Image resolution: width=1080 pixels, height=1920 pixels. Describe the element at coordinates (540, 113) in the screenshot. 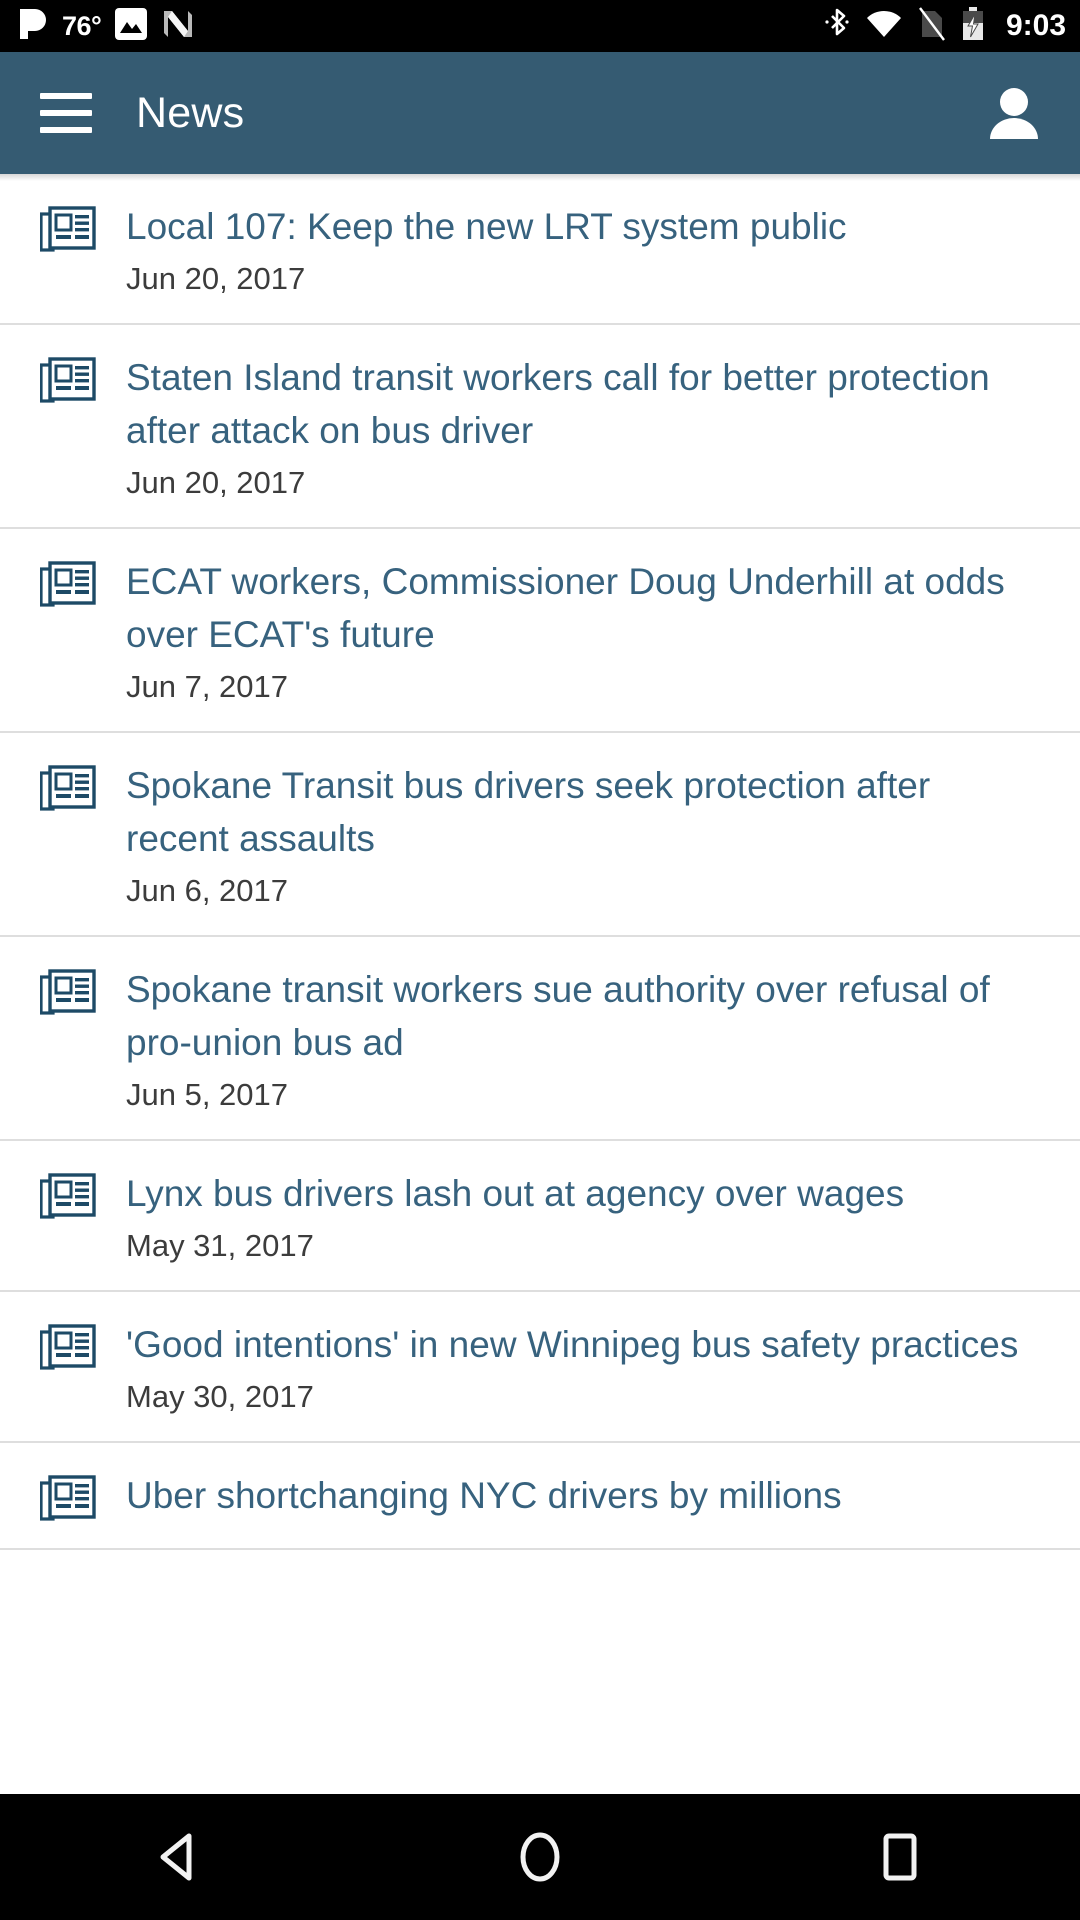

I see `app-bar: News` at that location.